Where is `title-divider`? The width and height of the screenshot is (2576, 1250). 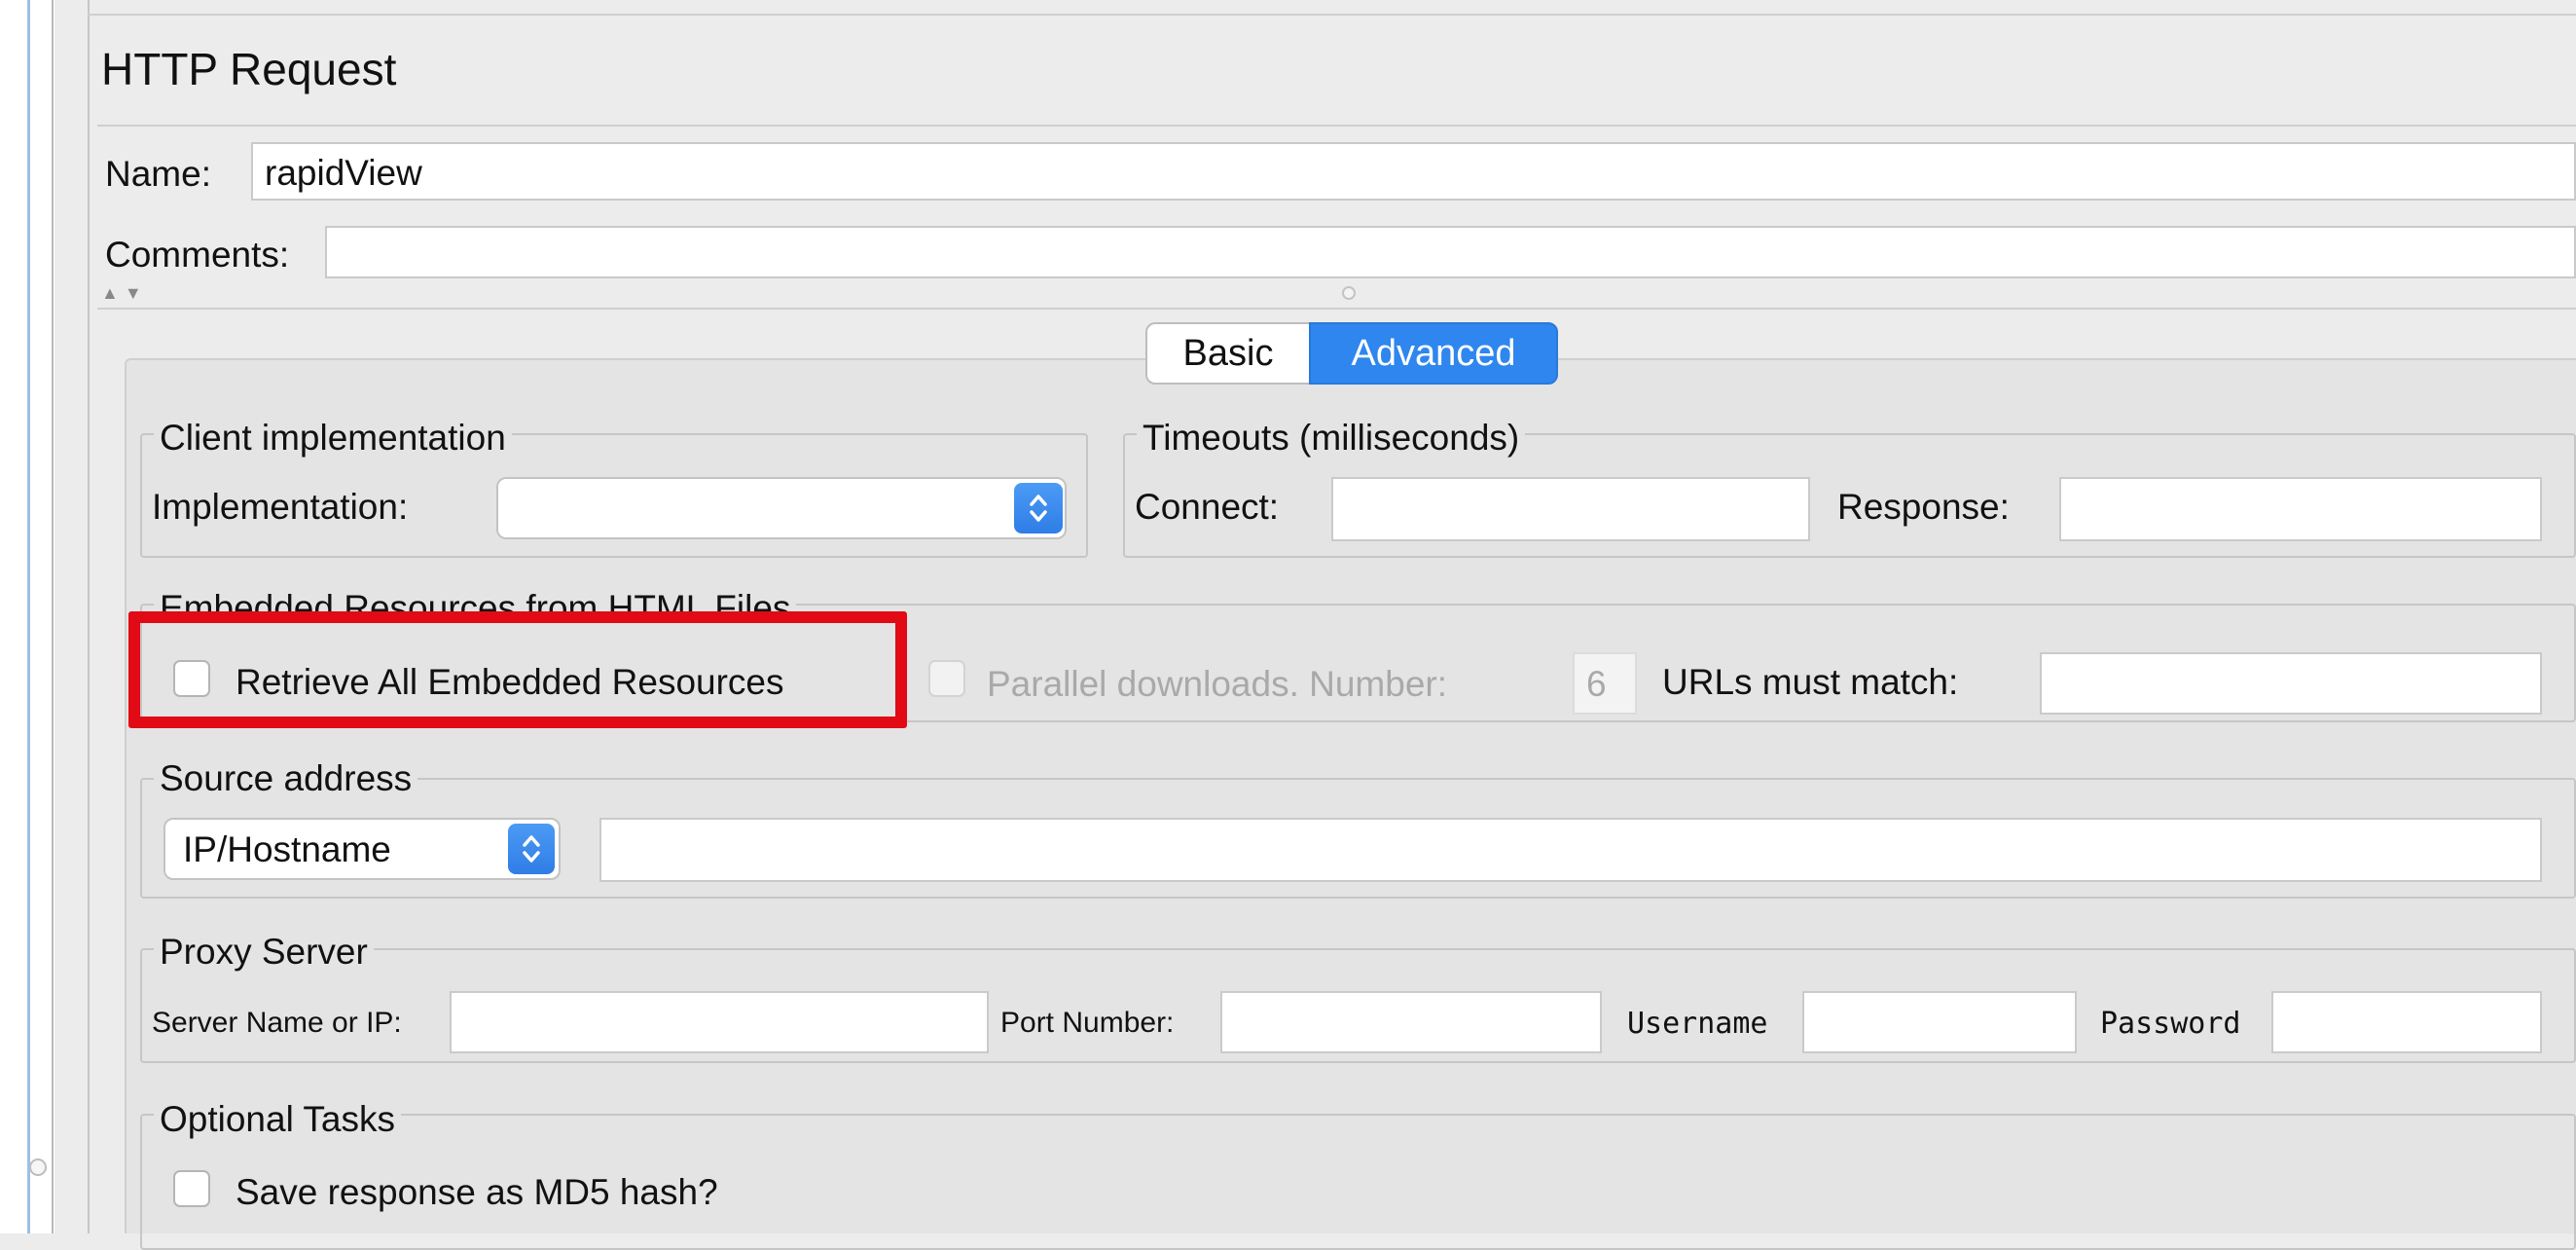
title-divider is located at coordinates (1336, 126).